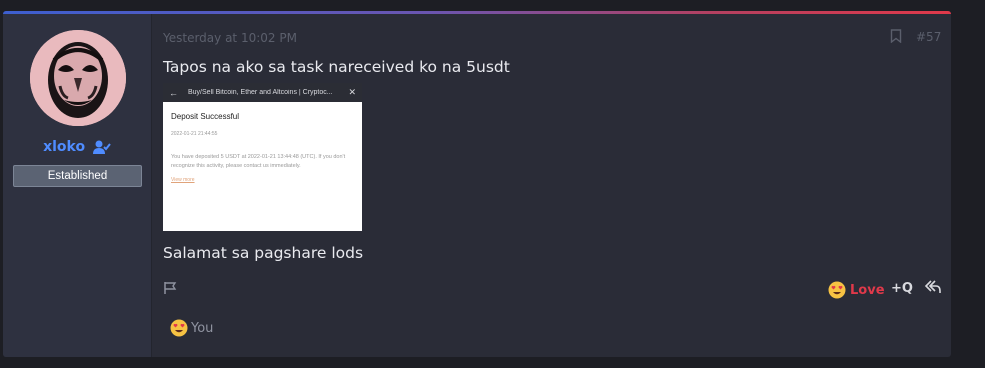 The image size is (985, 368). I want to click on post-number-link: #57, so click(928, 37).